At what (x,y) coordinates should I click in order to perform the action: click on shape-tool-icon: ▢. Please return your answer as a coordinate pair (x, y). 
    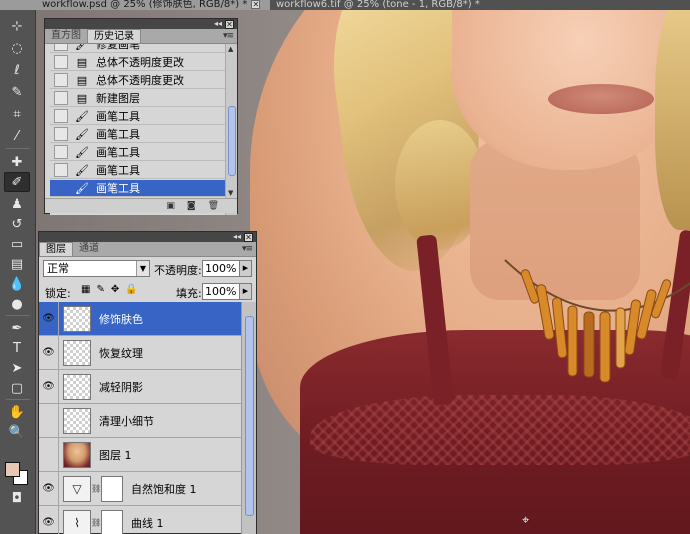
    Looking at the image, I should click on (17, 388).